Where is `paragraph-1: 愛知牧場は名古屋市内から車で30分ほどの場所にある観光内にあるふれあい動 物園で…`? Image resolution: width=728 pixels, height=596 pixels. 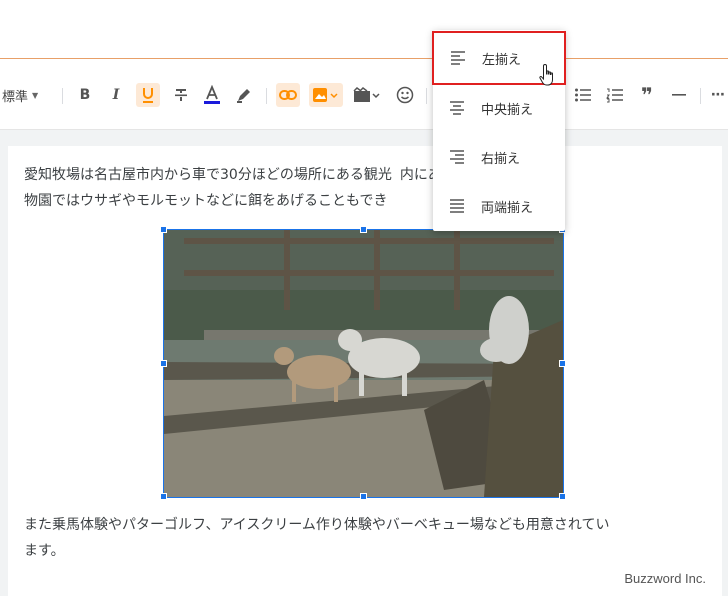 paragraph-1: 愛知牧場は名古屋市内から車で30分ほどの場所にある観光内にあるふれあい動 物園で… is located at coordinates (369, 188).